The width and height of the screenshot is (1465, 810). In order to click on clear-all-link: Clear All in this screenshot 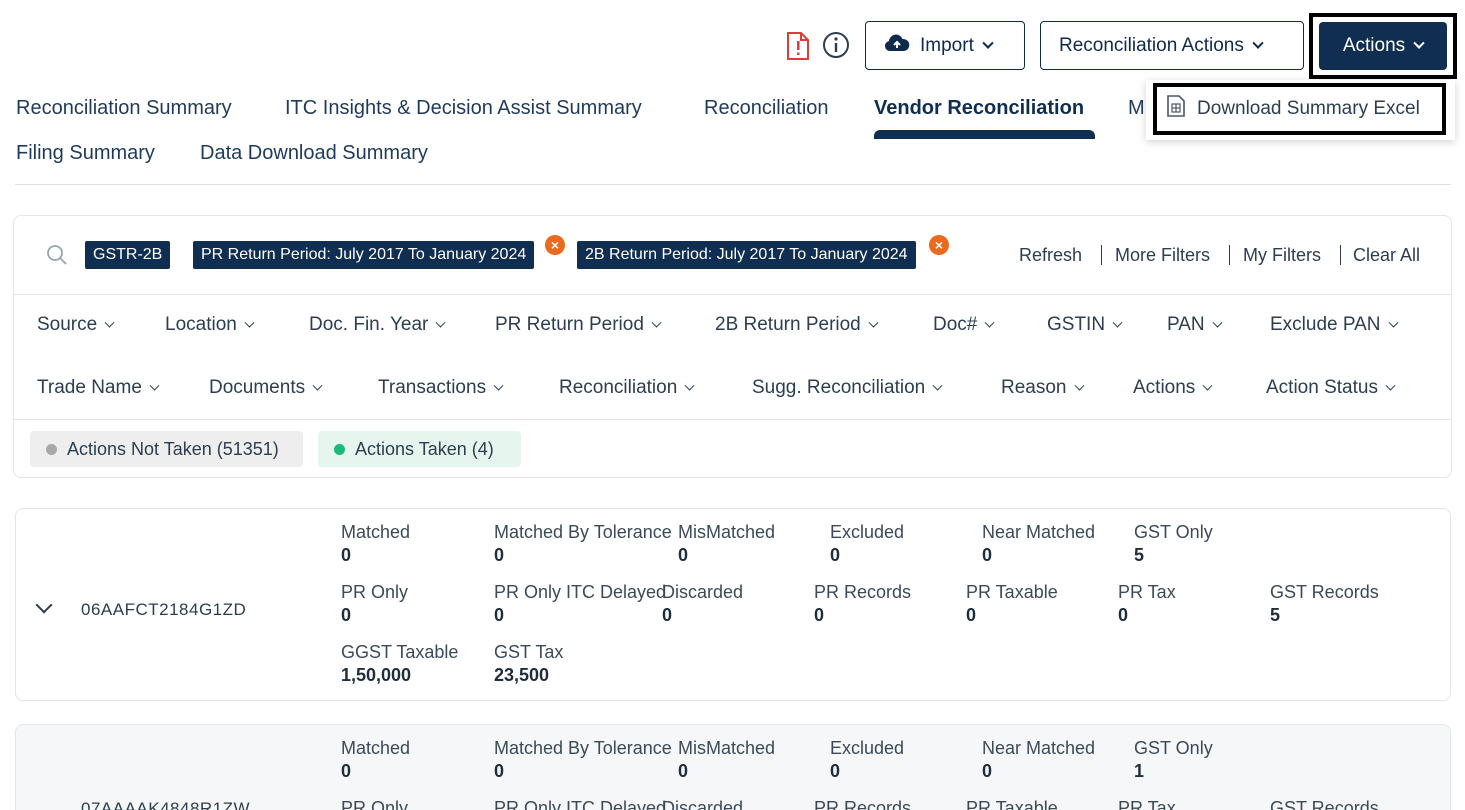, I will do `click(1386, 255)`.